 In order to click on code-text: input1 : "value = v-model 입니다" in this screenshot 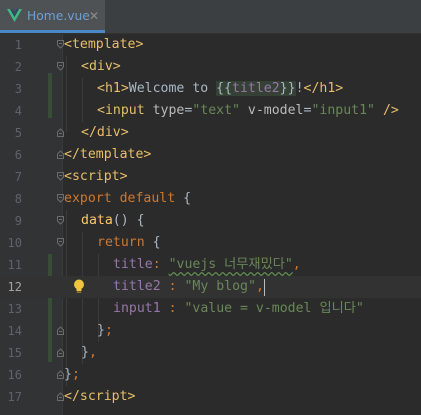, I will do `click(238, 308)`.